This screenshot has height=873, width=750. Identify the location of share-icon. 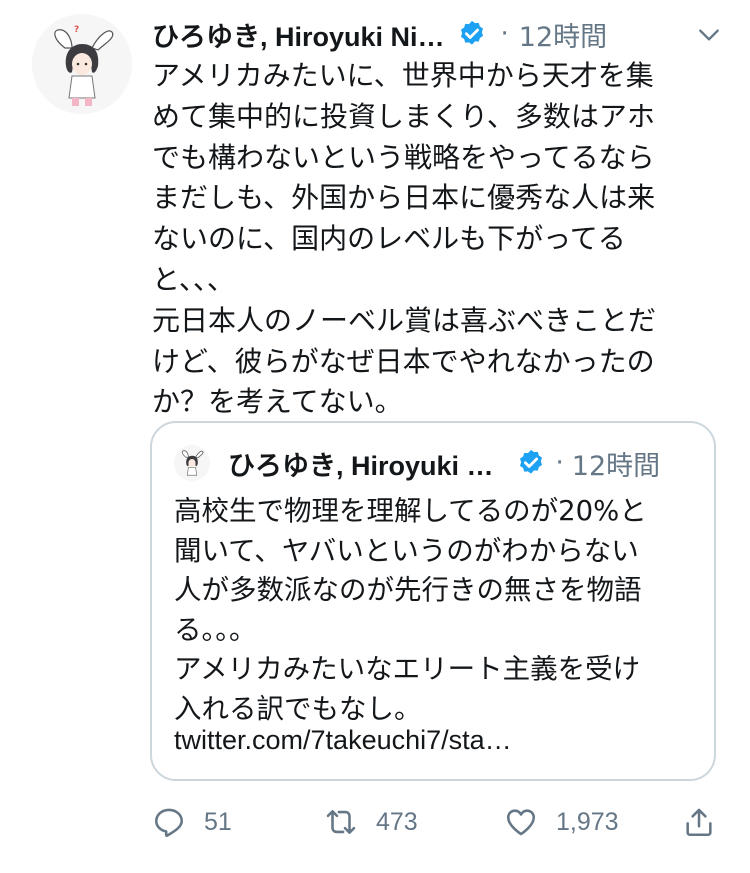
(699, 822).